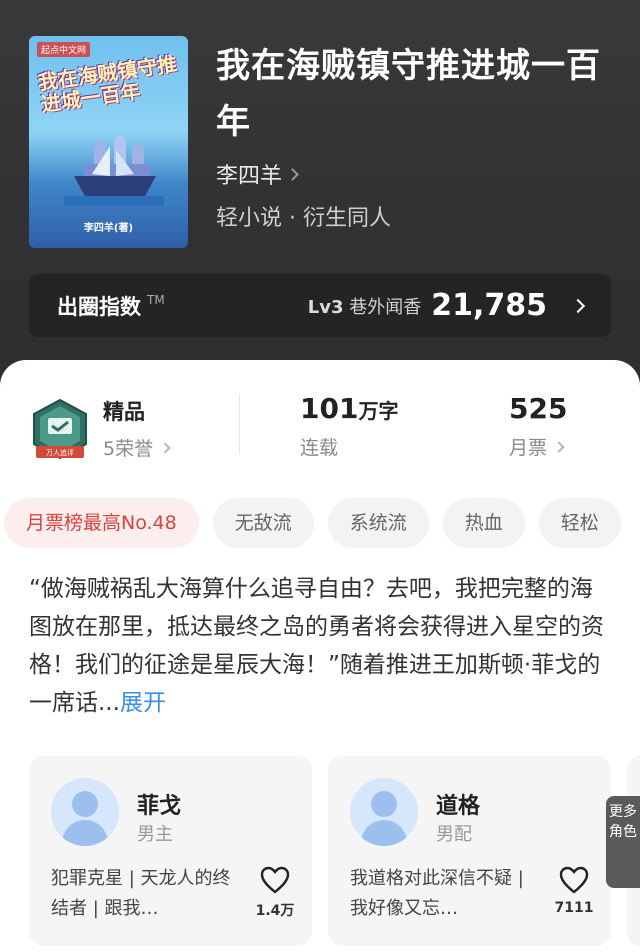 This screenshot has height=952, width=640. I want to click on quality-stat: 精品 5荣誉, so click(137, 428).